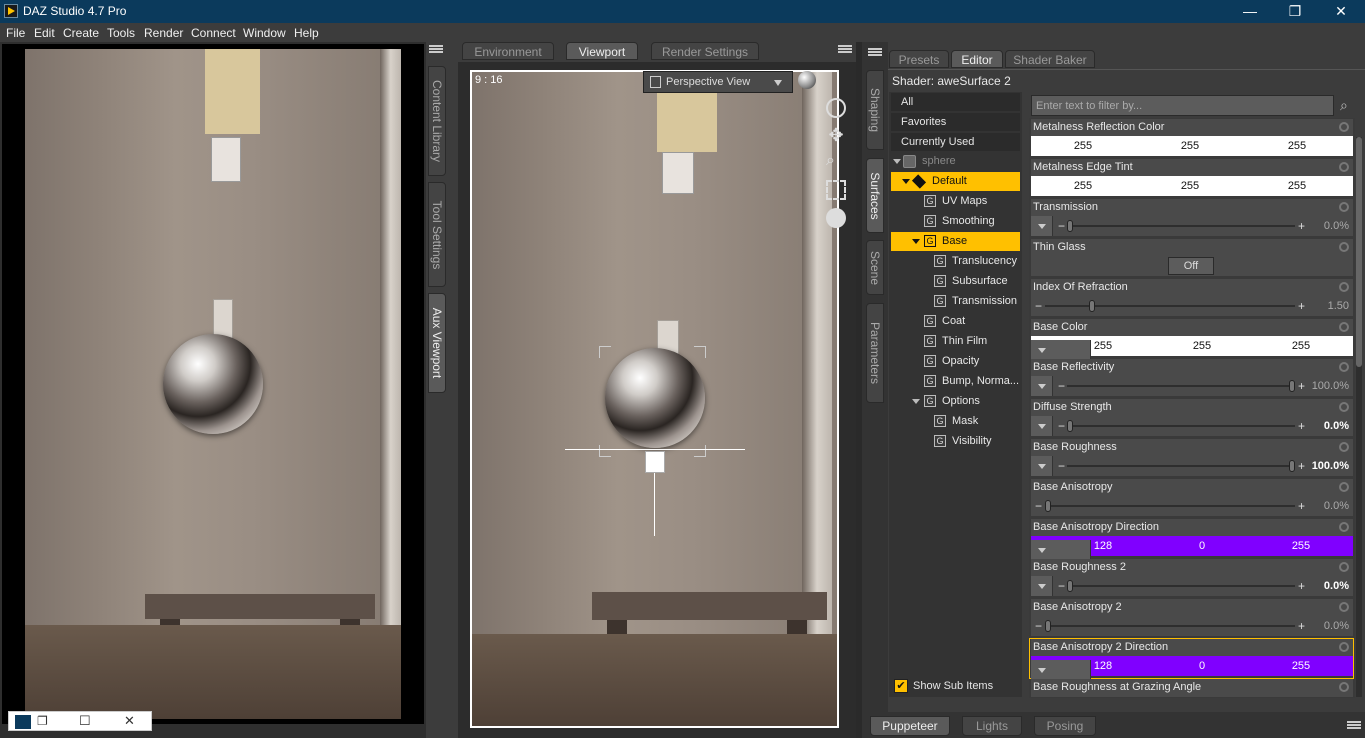  What do you see at coordinates (845, 50) in the screenshot?
I see `viewport-panel-menu-icon` at bounding box center [845, 50].